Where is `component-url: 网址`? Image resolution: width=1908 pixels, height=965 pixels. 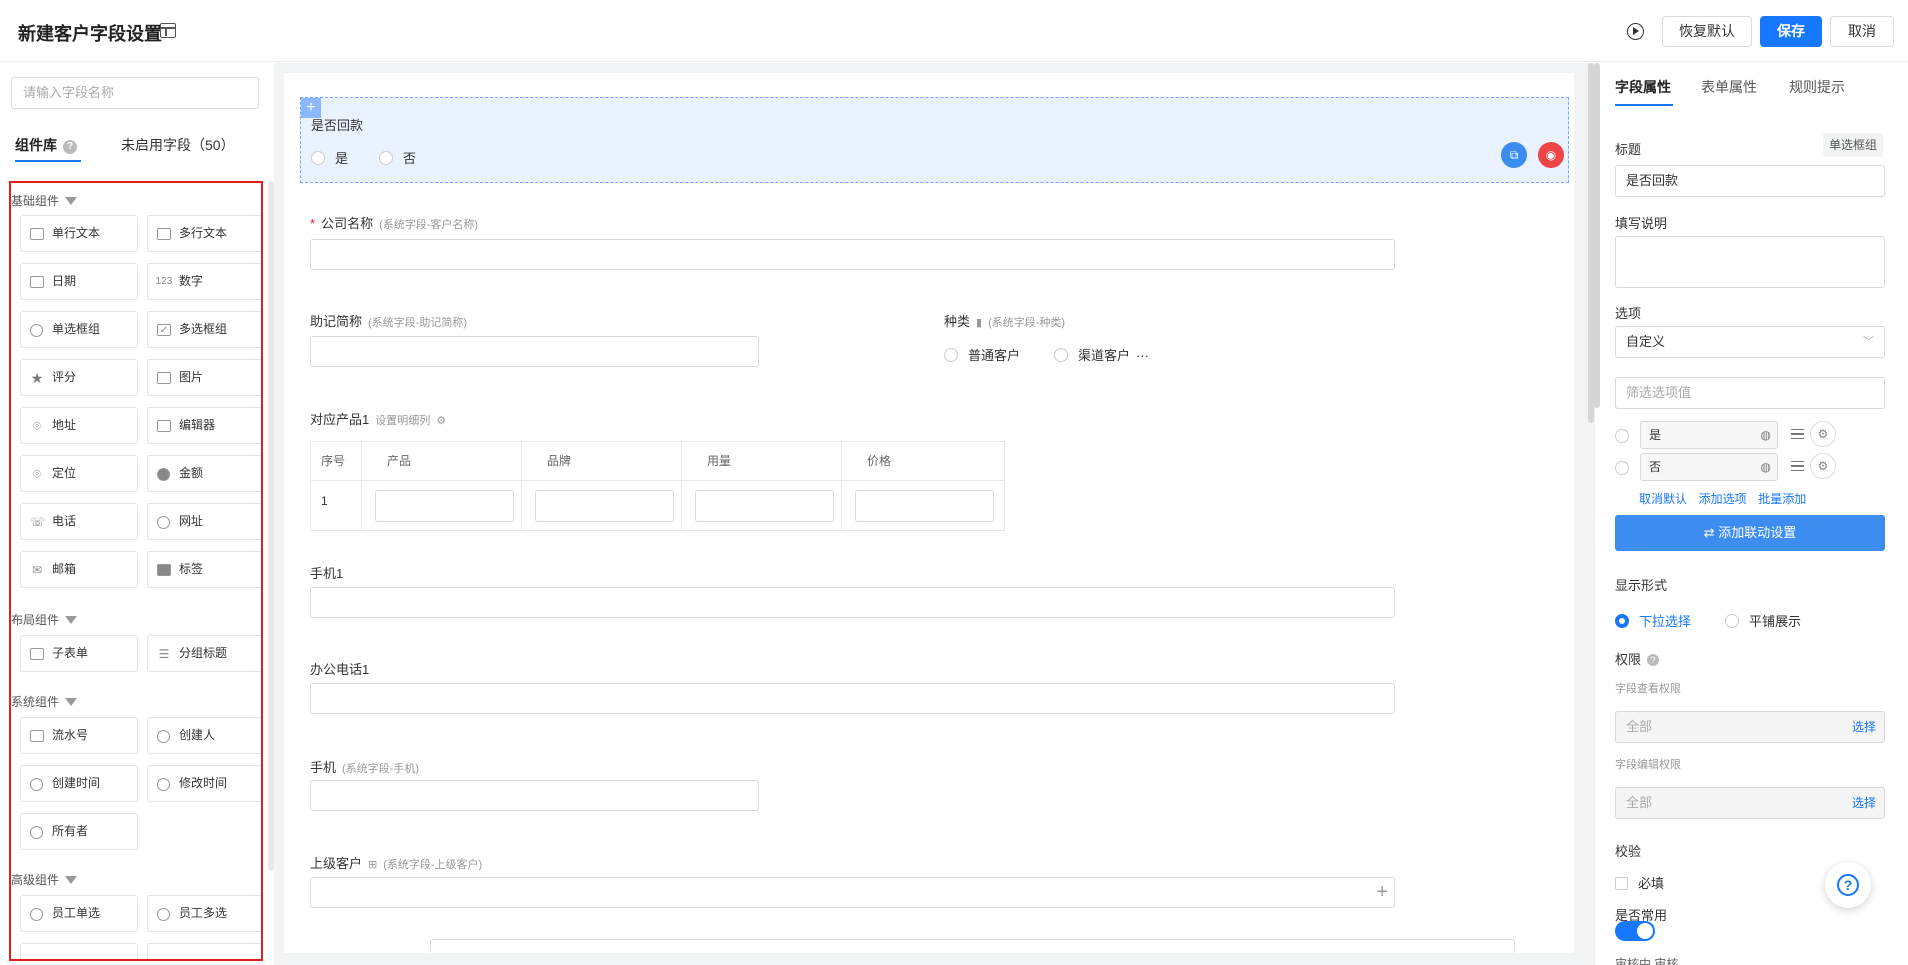
component-url: 网址 is located at coordinates (204, 521).